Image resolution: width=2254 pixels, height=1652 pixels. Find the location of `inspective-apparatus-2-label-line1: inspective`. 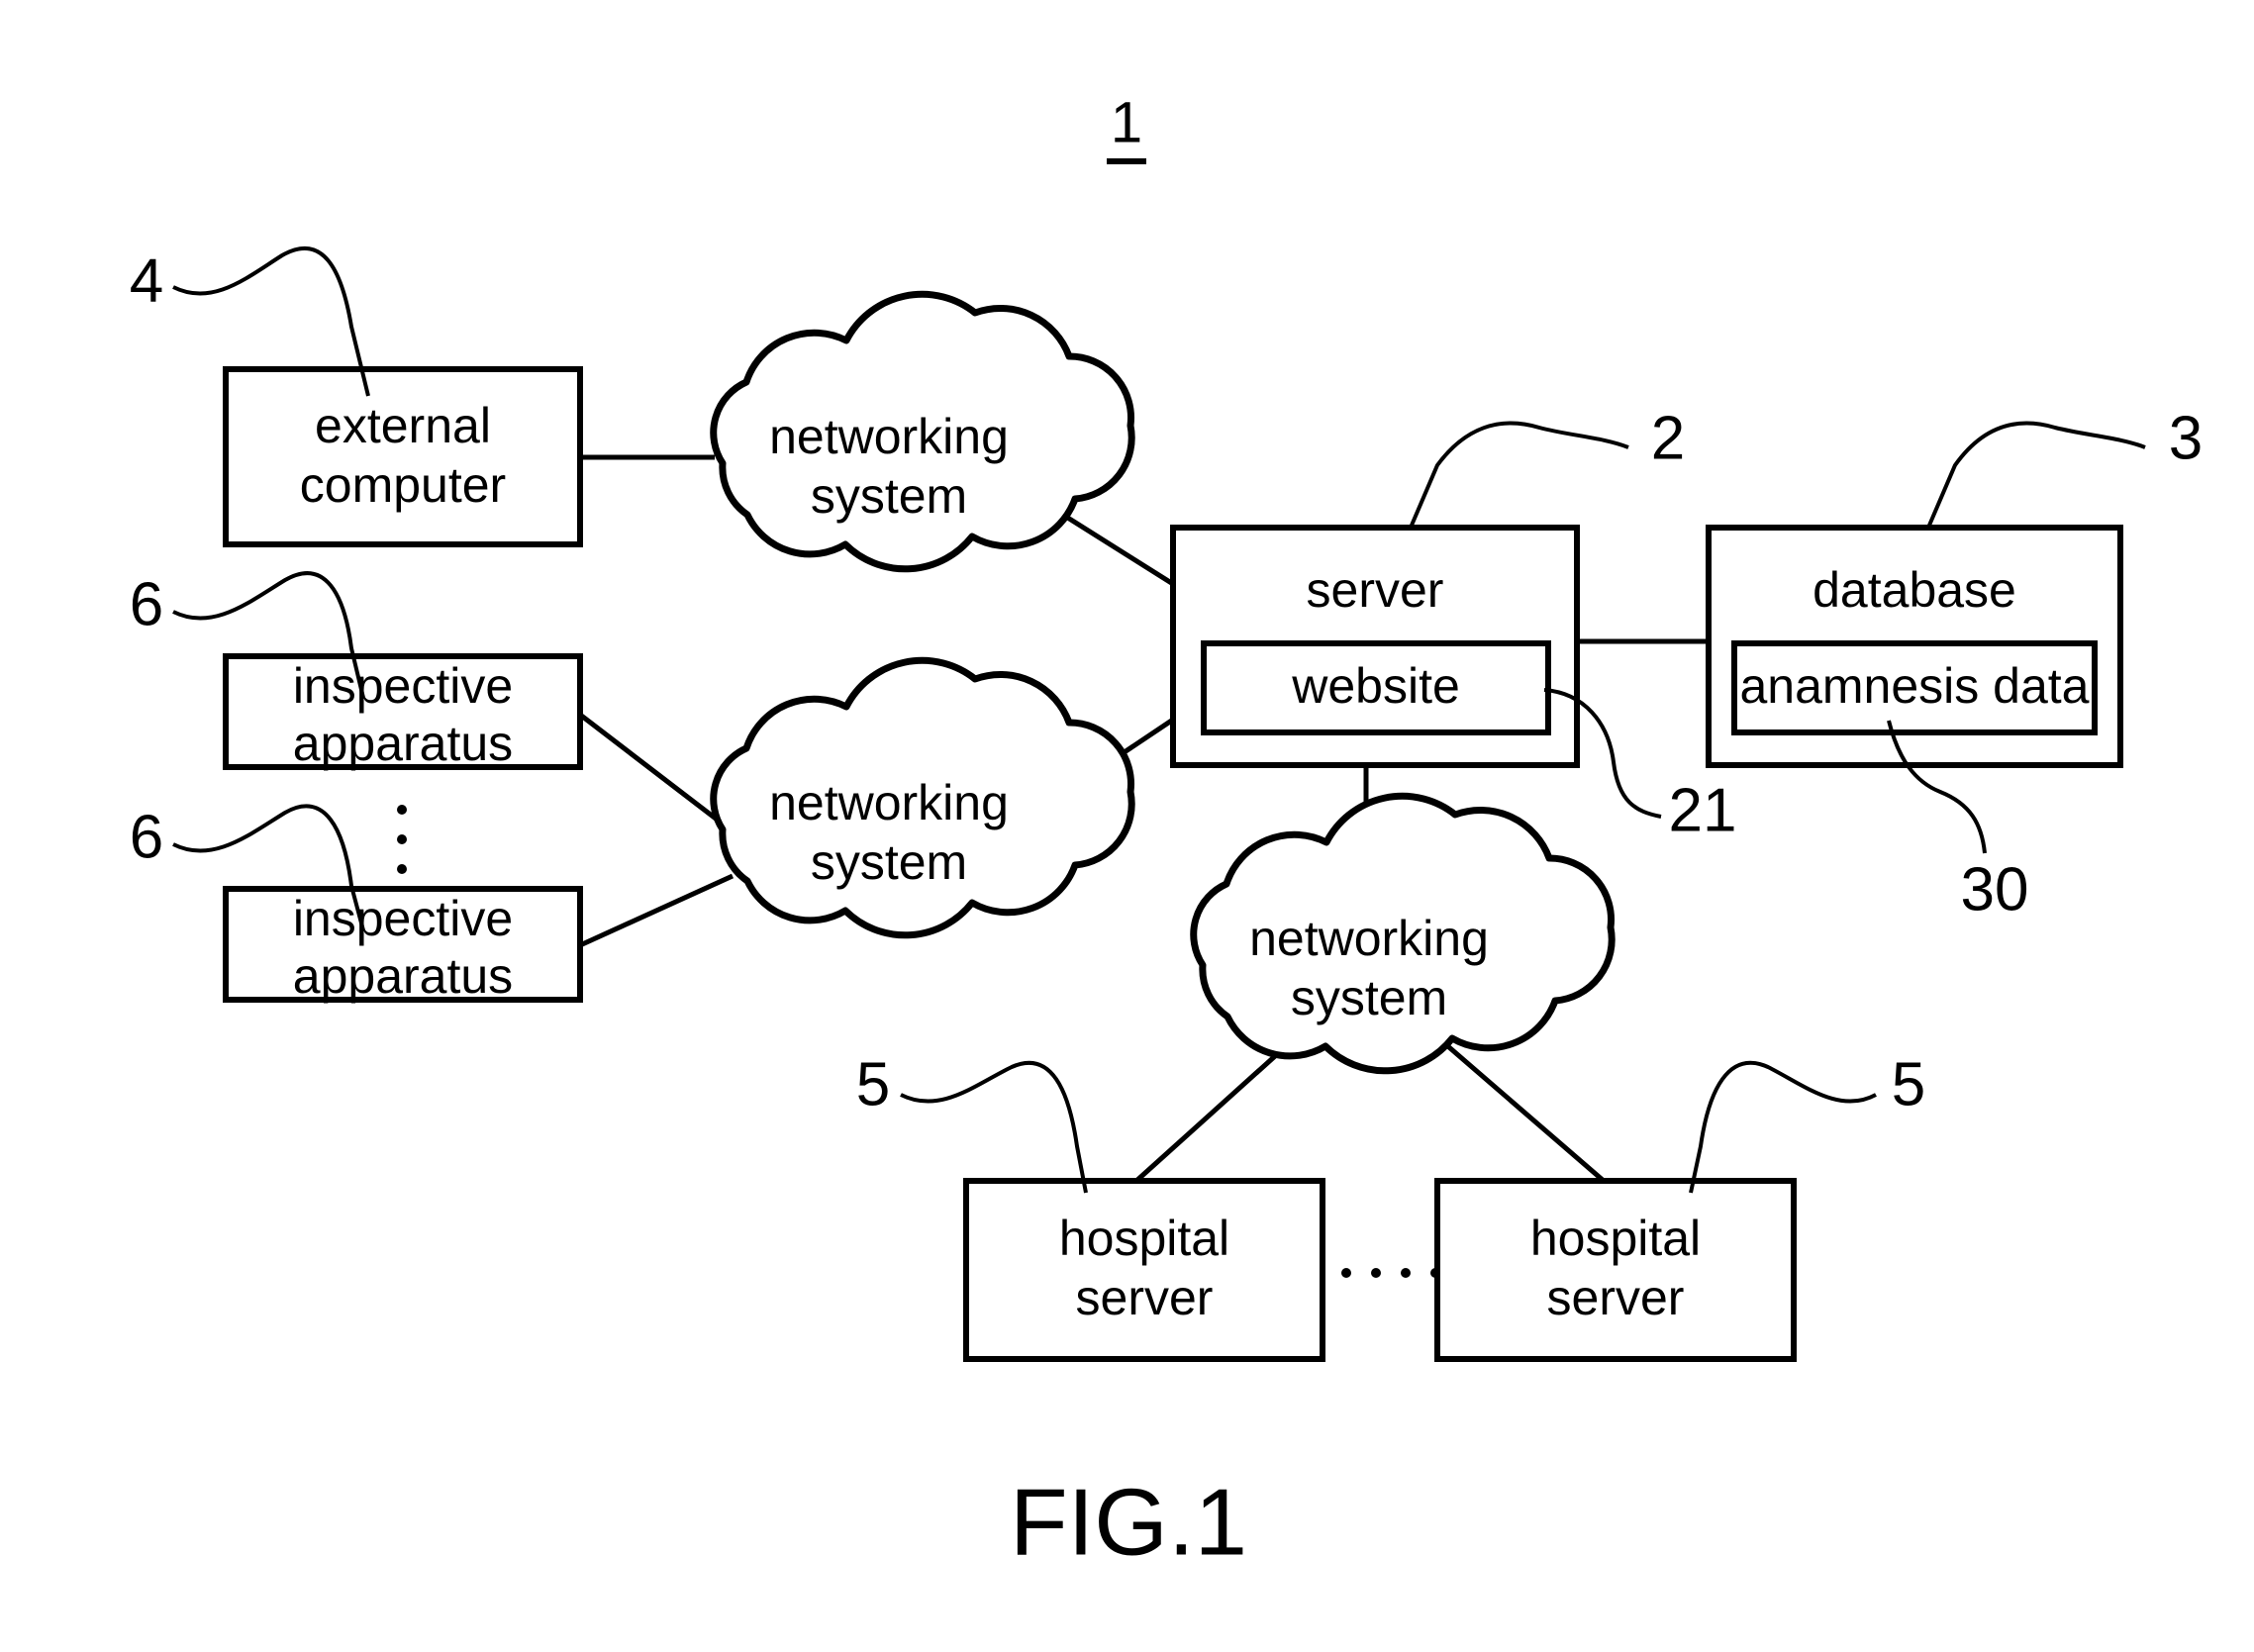

inspective-apparatus-2-label-line1: inspective is located at coordinates (403, 918).